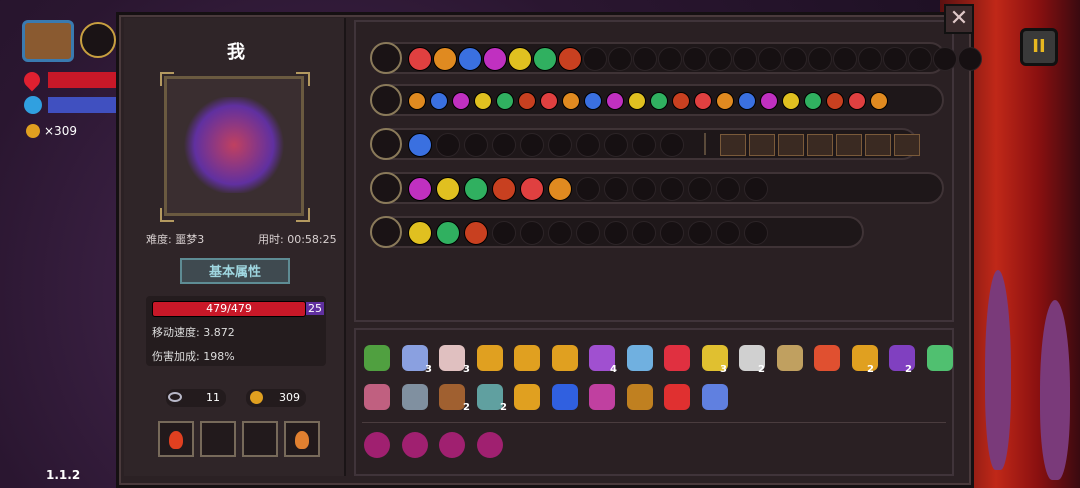  What do you see at coordinates (98, 40) in the screenshot?
I see `weapon-staff-icon` at bounding box center [98, 40].